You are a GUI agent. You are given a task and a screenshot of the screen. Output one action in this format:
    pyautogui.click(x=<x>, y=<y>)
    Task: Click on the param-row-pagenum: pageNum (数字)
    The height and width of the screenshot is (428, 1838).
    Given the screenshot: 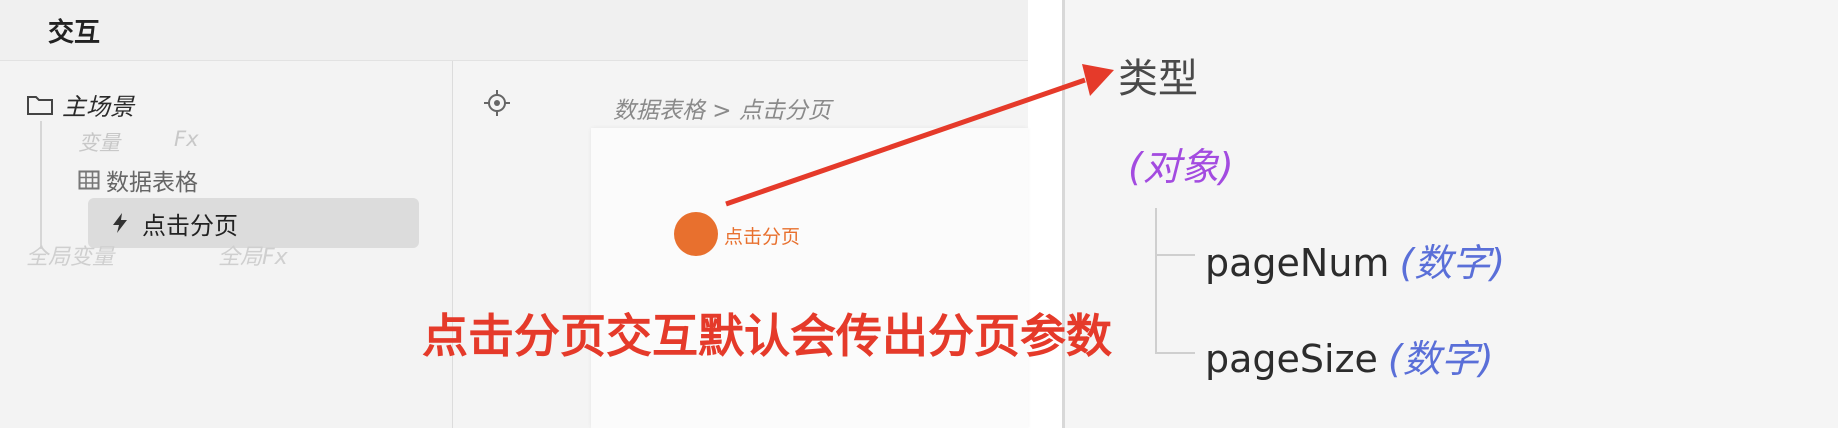 What is the action you would take?
    pyautogui.click(x=1355, y=259)
    